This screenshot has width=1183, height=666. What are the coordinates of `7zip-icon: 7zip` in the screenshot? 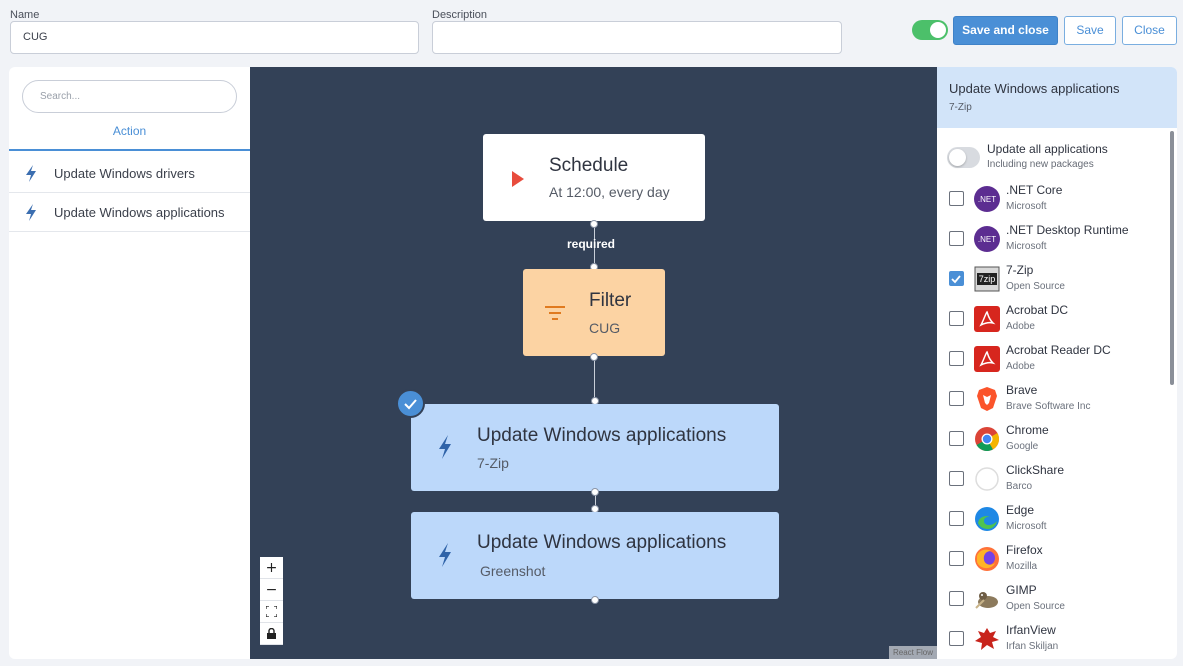 It's located at (987, 279).